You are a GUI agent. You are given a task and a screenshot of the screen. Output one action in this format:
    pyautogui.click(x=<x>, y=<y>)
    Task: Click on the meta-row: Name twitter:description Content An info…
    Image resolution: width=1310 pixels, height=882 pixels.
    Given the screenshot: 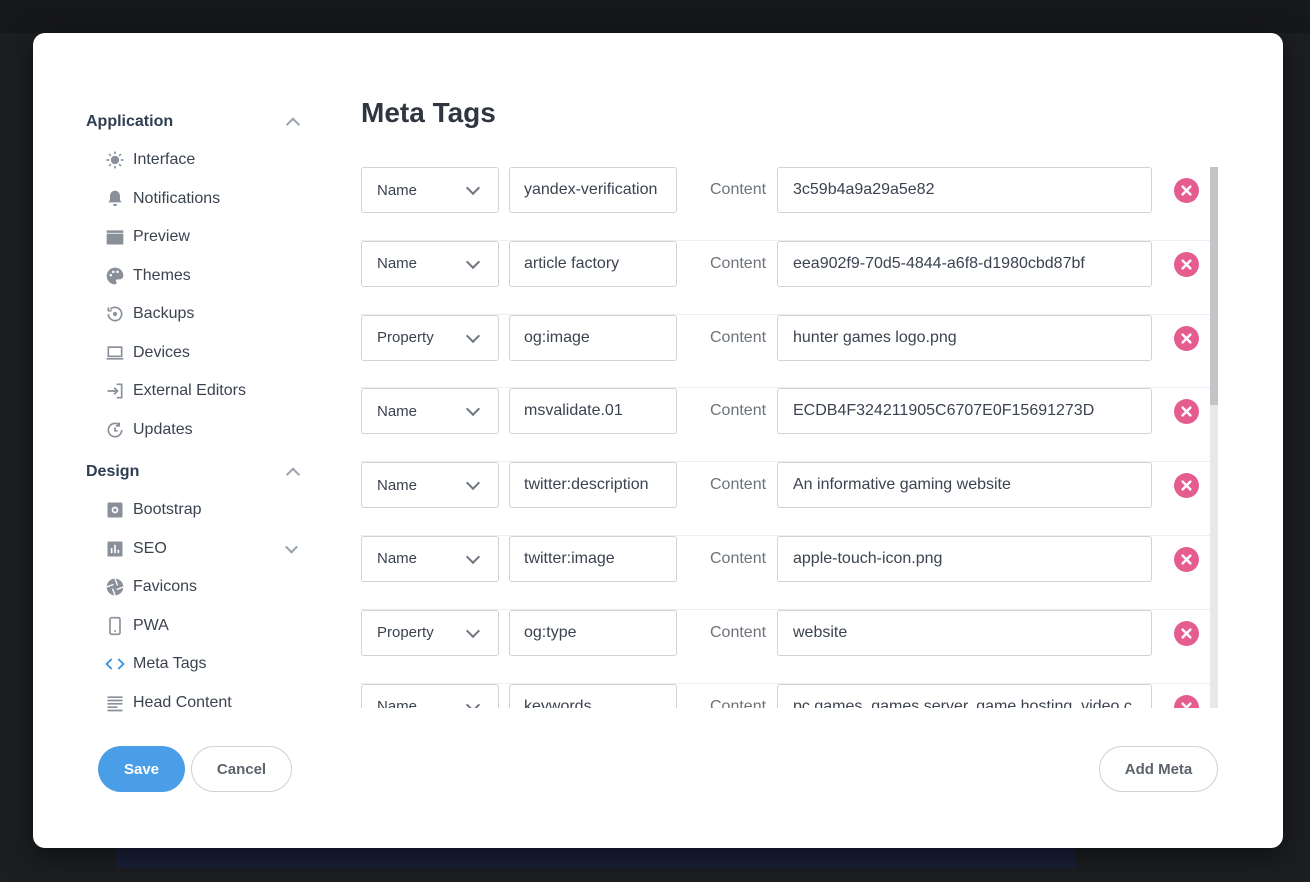 What is the action you would take?
    pyautogui.click(x=785, y=499)
    